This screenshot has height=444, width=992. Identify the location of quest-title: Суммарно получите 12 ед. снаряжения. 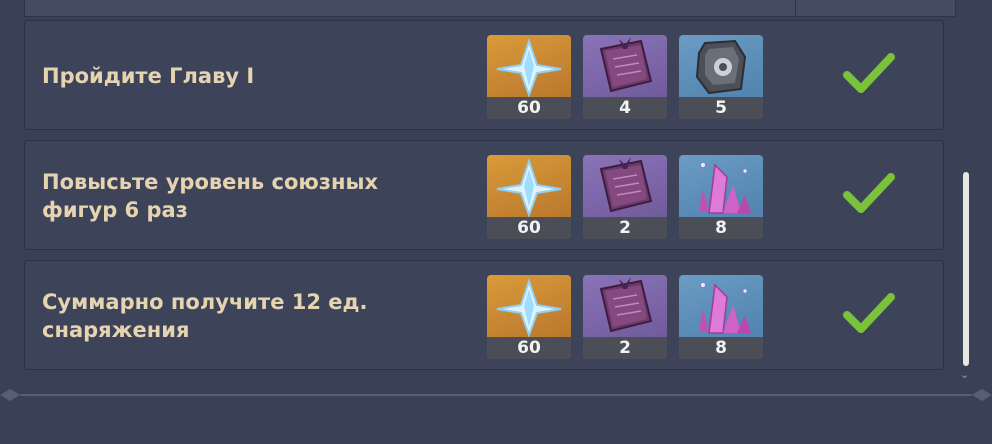
(205, 316).